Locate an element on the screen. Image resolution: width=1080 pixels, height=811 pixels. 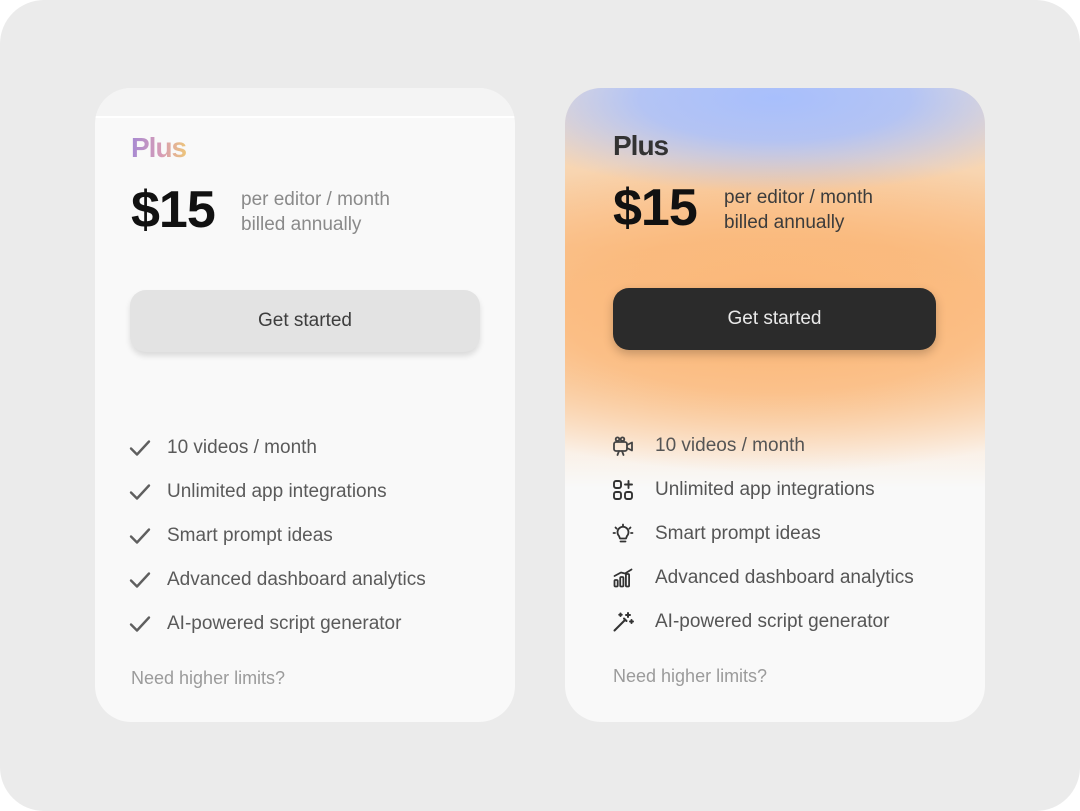
lightbulb-icon is located at coordinates (623, 534).